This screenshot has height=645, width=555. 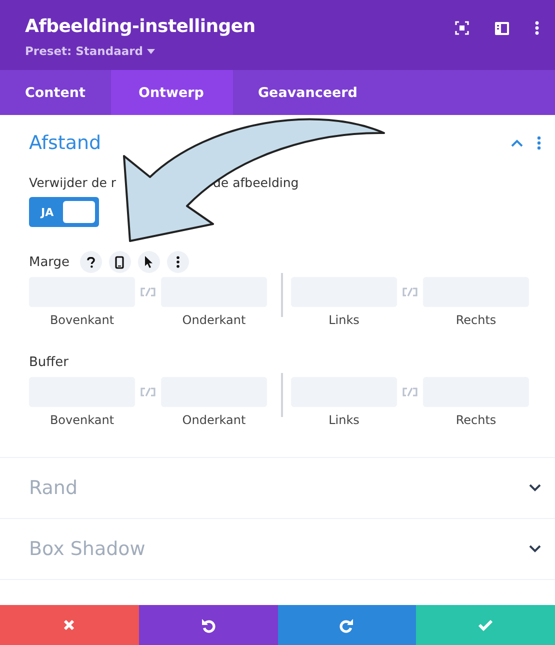 I want to click on chevron-up-icon, so click(x=517, y=143).